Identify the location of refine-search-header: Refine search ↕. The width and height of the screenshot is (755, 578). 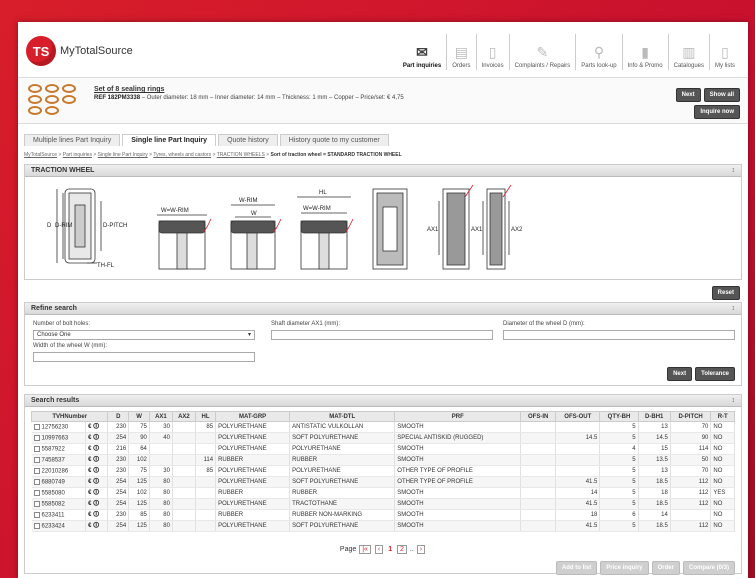
(383, 309).